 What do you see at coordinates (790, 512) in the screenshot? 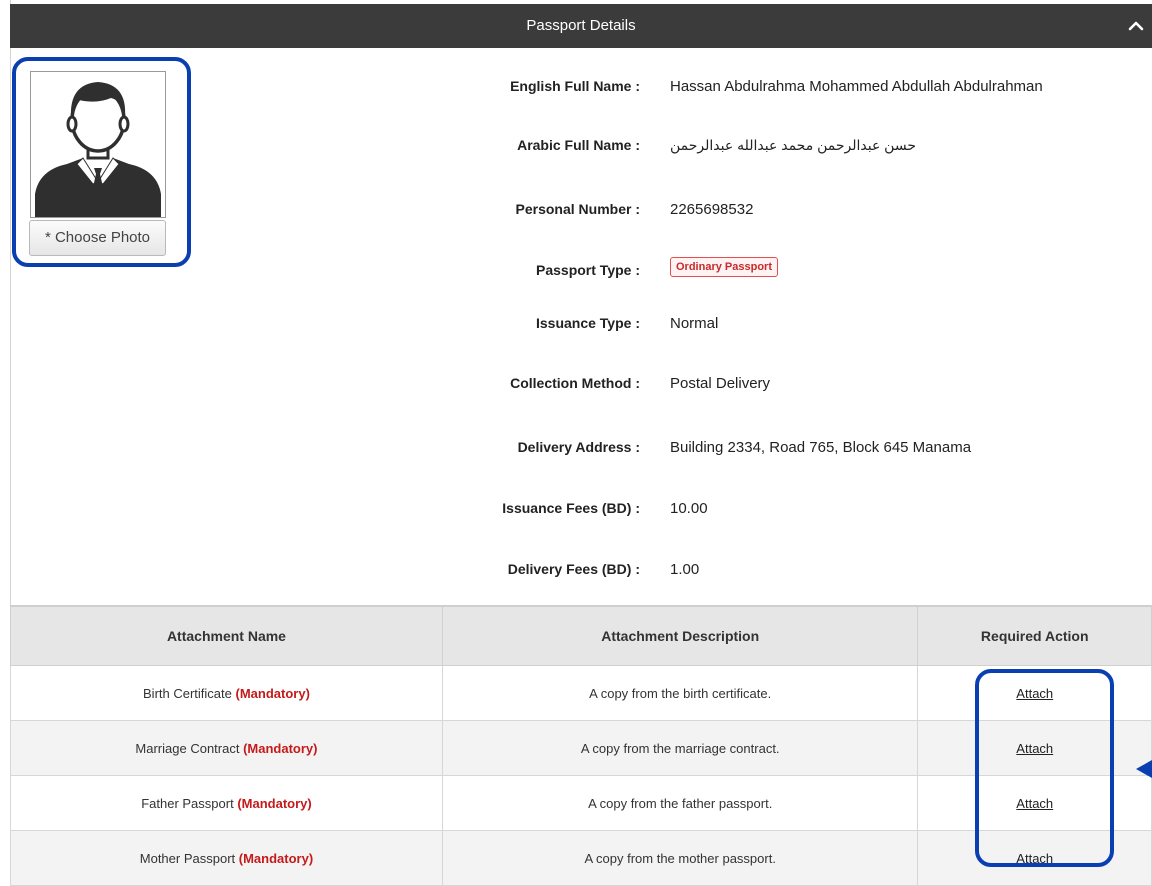
I see `field-issuance-fees: Issuance Fees (BD) : 10.00` at bounding box center [790, 512].